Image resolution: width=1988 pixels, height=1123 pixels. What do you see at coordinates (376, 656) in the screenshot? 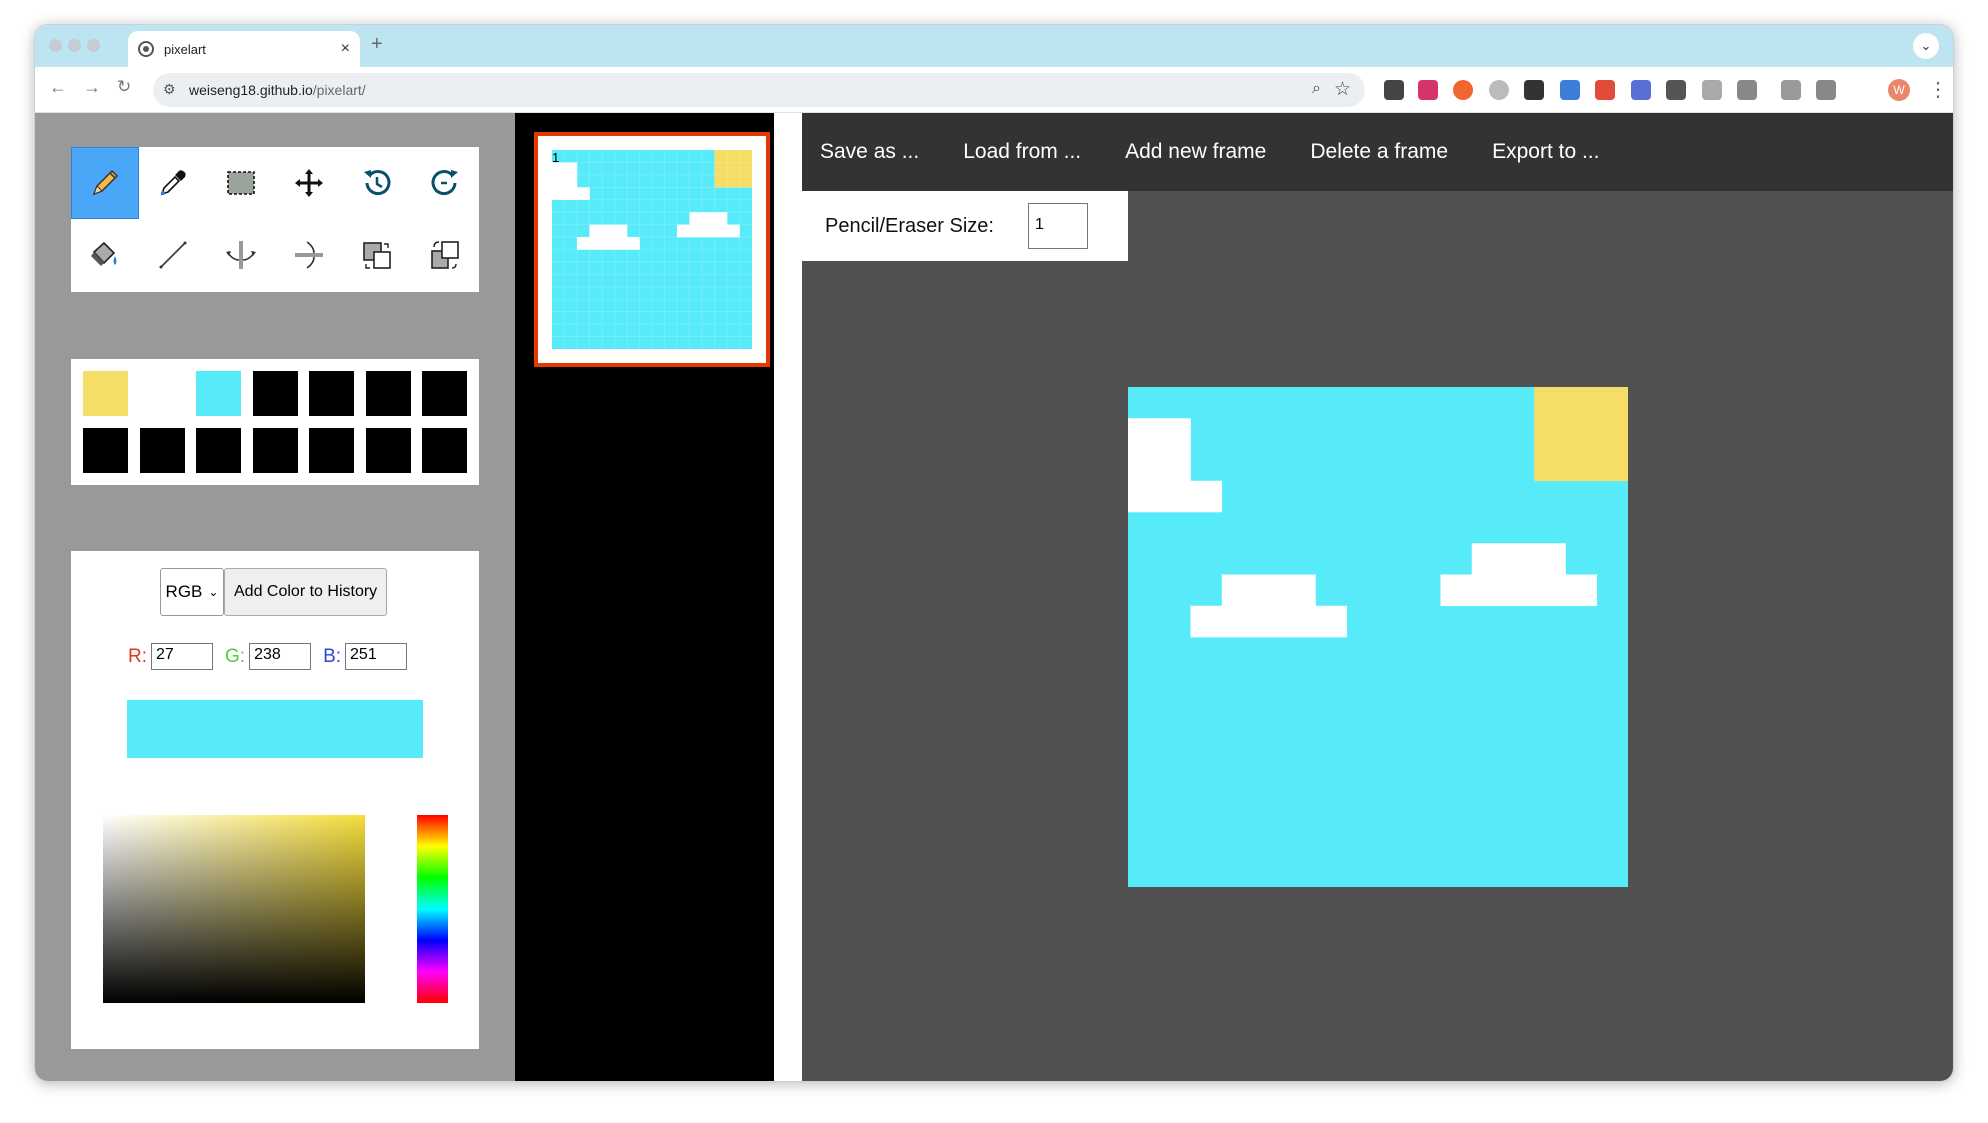
I see `b-input: 251` at bounding box center [376, 656].